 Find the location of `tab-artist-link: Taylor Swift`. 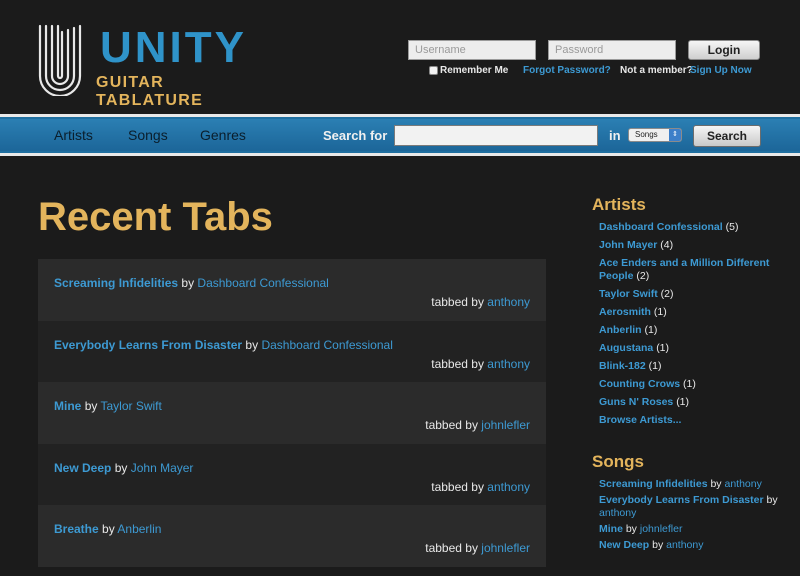

tab-artist-link: Taylor Swift is located at coordinates (131, 406).